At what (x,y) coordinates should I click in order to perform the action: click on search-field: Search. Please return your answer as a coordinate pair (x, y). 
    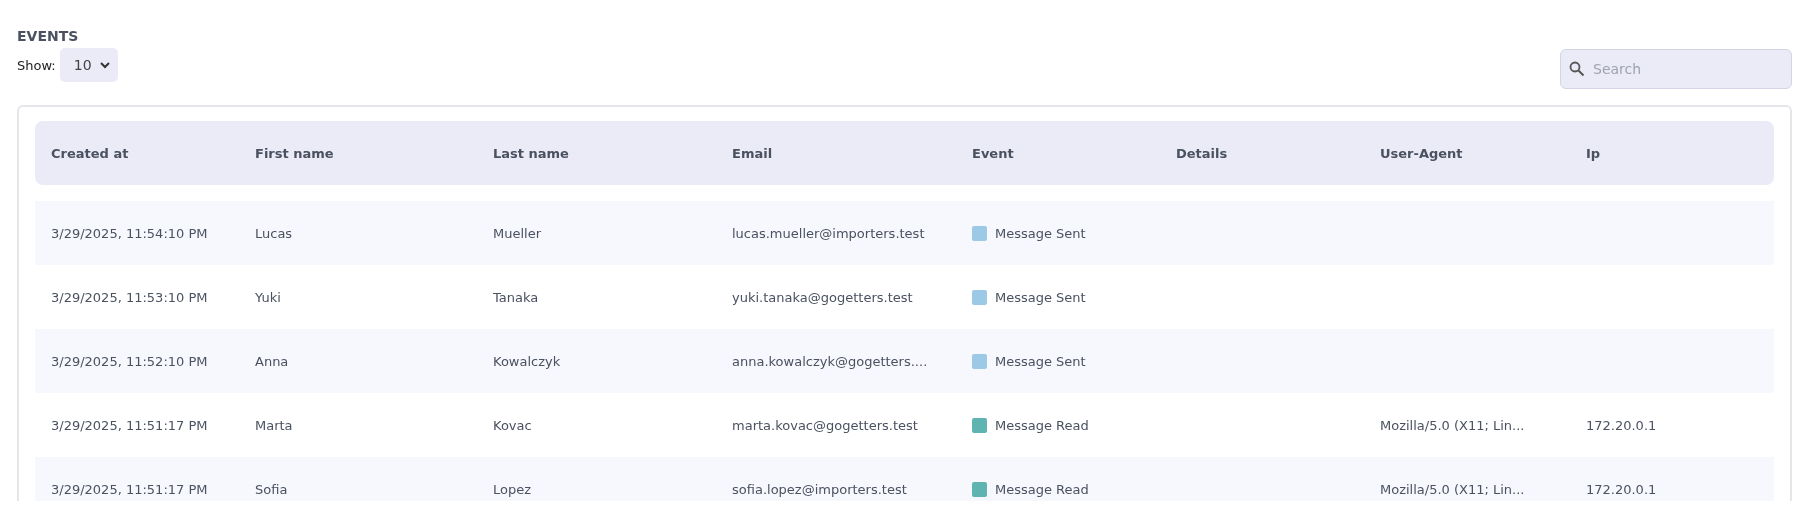
    Looking at the image, I should click on (1676, 69).